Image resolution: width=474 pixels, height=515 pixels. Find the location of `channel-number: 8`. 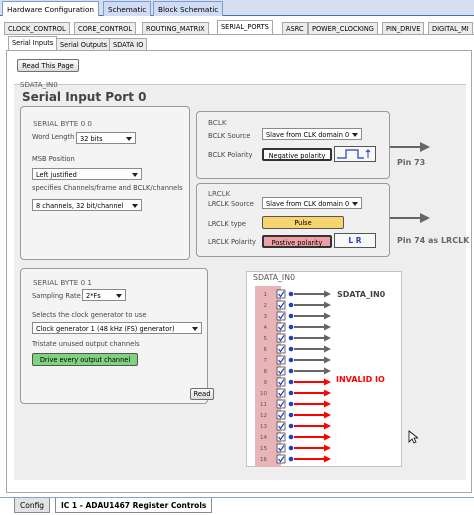

channel-number: 8 is located at coordinates (266, 372).